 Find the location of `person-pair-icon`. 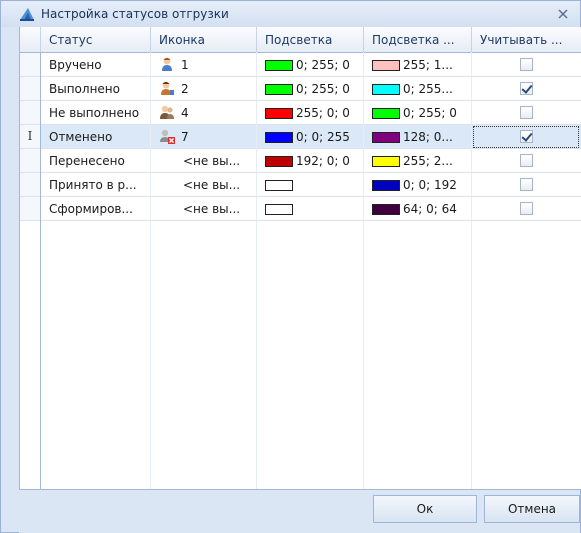

person-pair-icon is located at coordinates (167, 112).